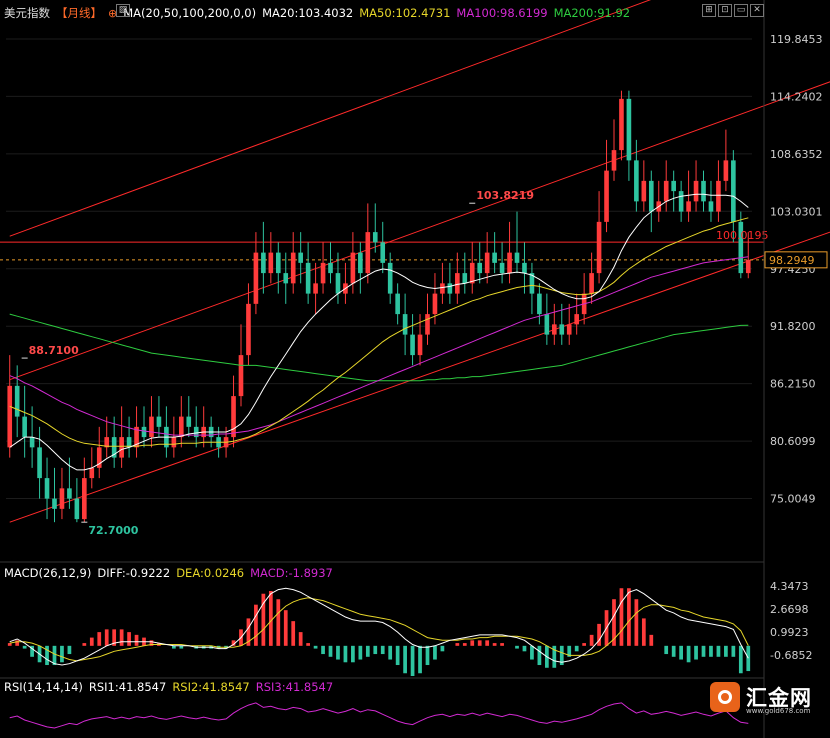  Describe the element at coordinates (741, 10) in the screenshot. I see `maximize-icon: ▭` at that location.